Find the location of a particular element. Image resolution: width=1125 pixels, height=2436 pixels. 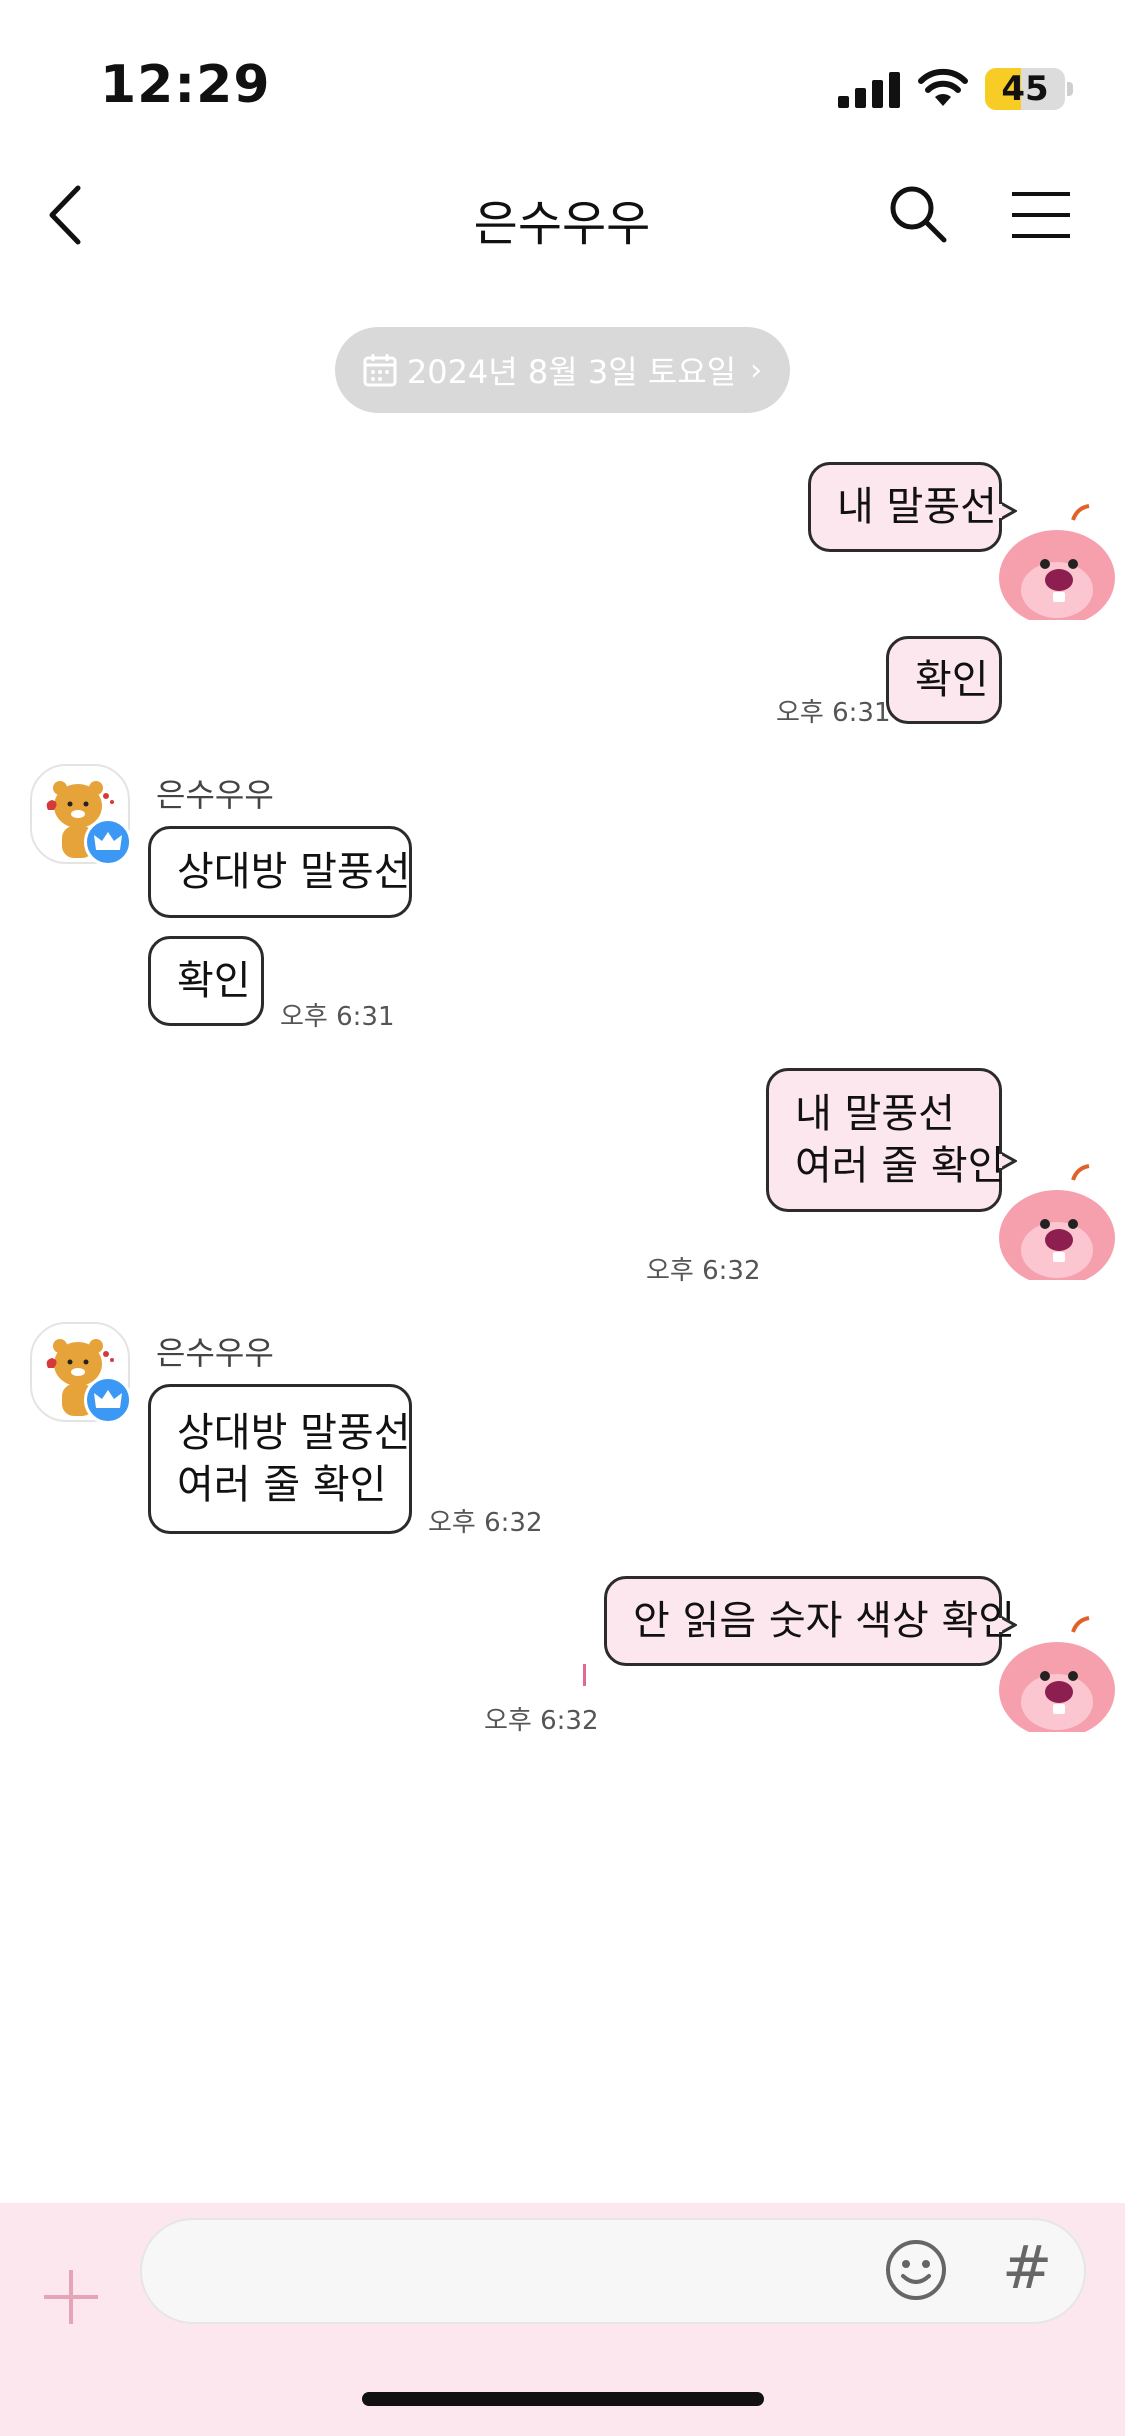

my-message-bubble: 안 읽음 숫자 색상 확인 is located at coordinates (810, 1621).